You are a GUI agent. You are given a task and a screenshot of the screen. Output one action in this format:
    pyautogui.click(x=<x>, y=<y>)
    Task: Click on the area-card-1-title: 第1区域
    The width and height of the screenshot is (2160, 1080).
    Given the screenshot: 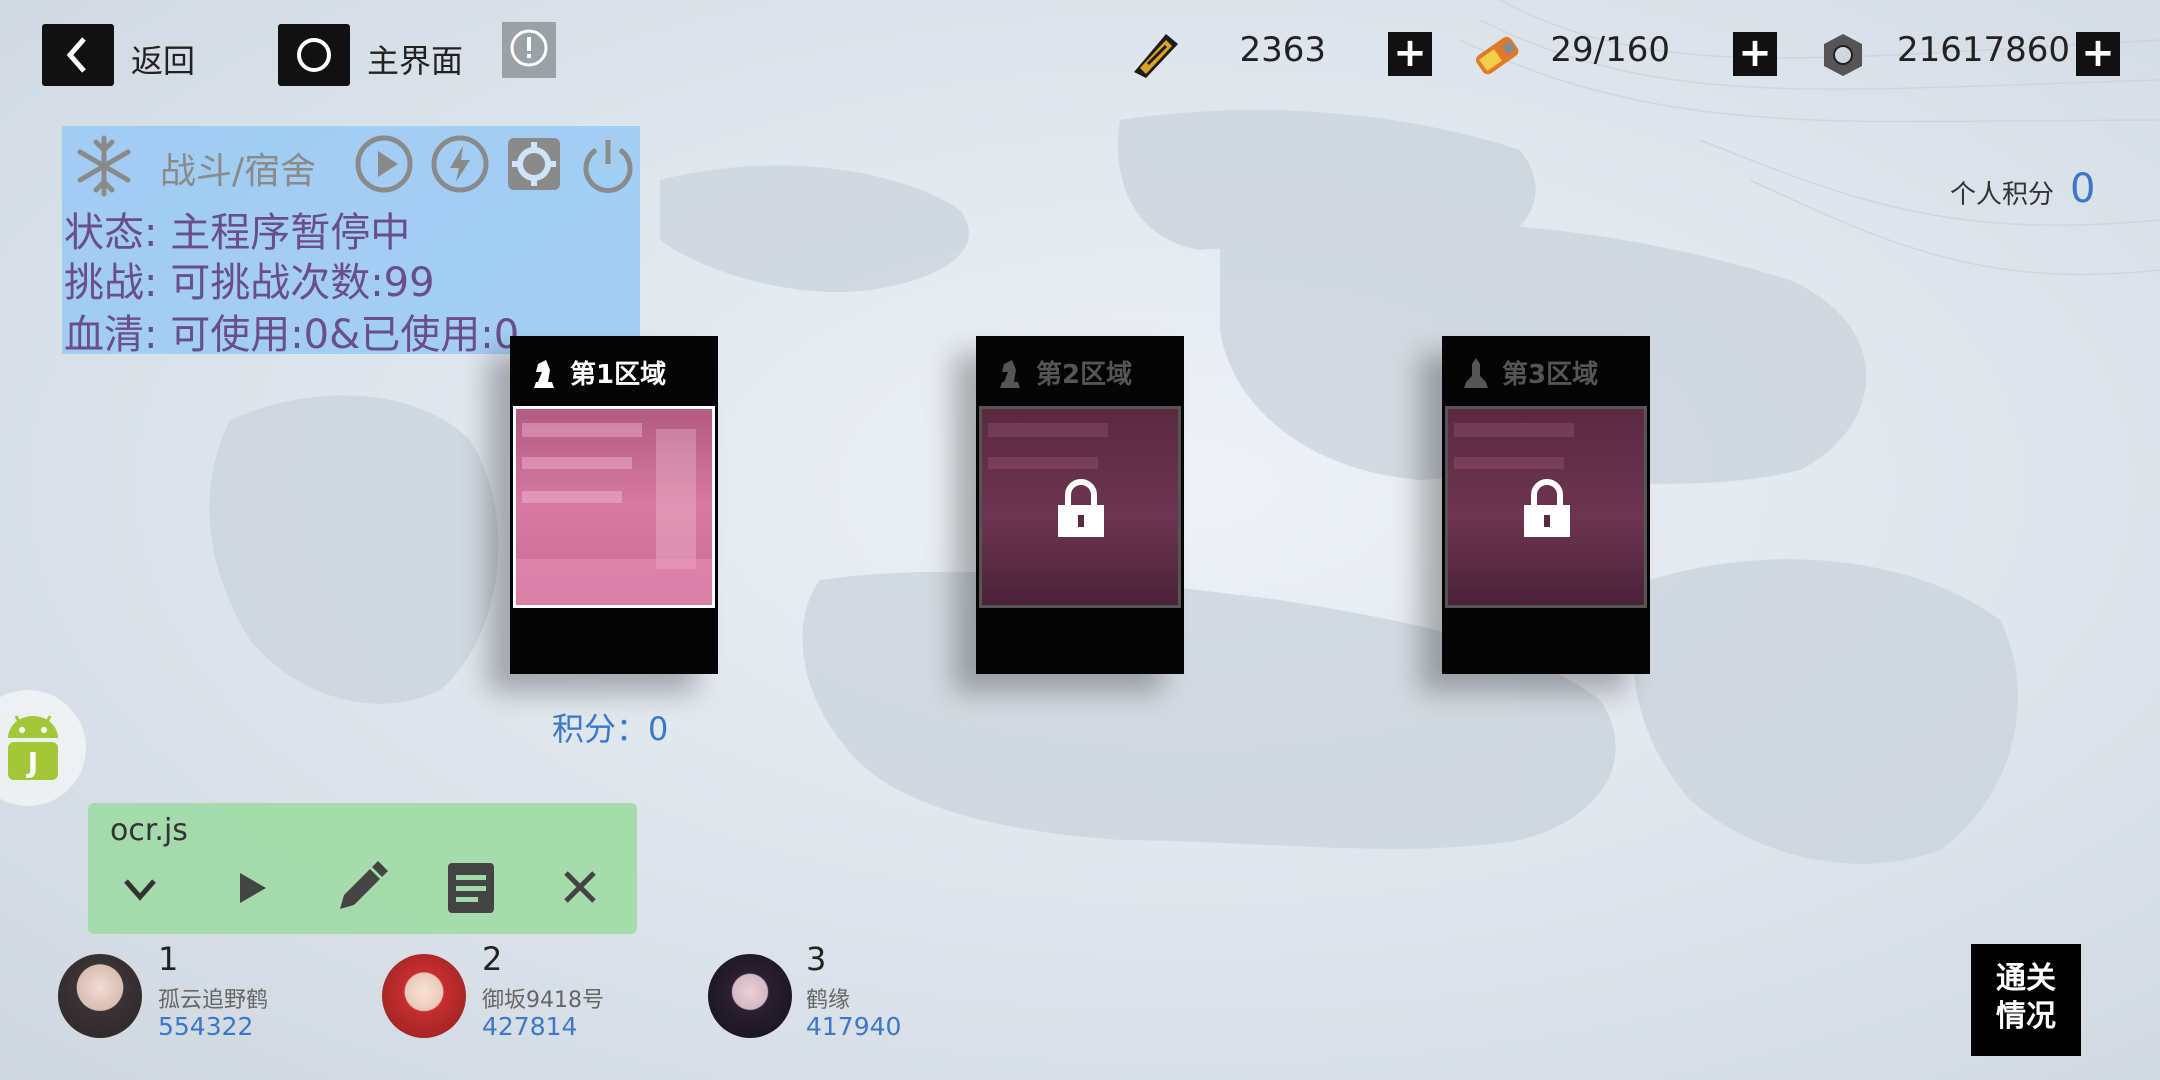 What is the action you would take?
    pyautogui.click(x=618, y=375)
    